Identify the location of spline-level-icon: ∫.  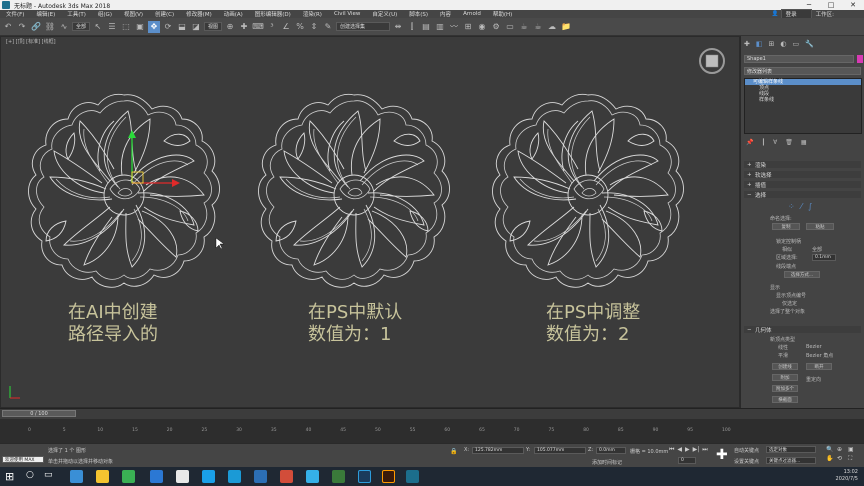
(810, 206).